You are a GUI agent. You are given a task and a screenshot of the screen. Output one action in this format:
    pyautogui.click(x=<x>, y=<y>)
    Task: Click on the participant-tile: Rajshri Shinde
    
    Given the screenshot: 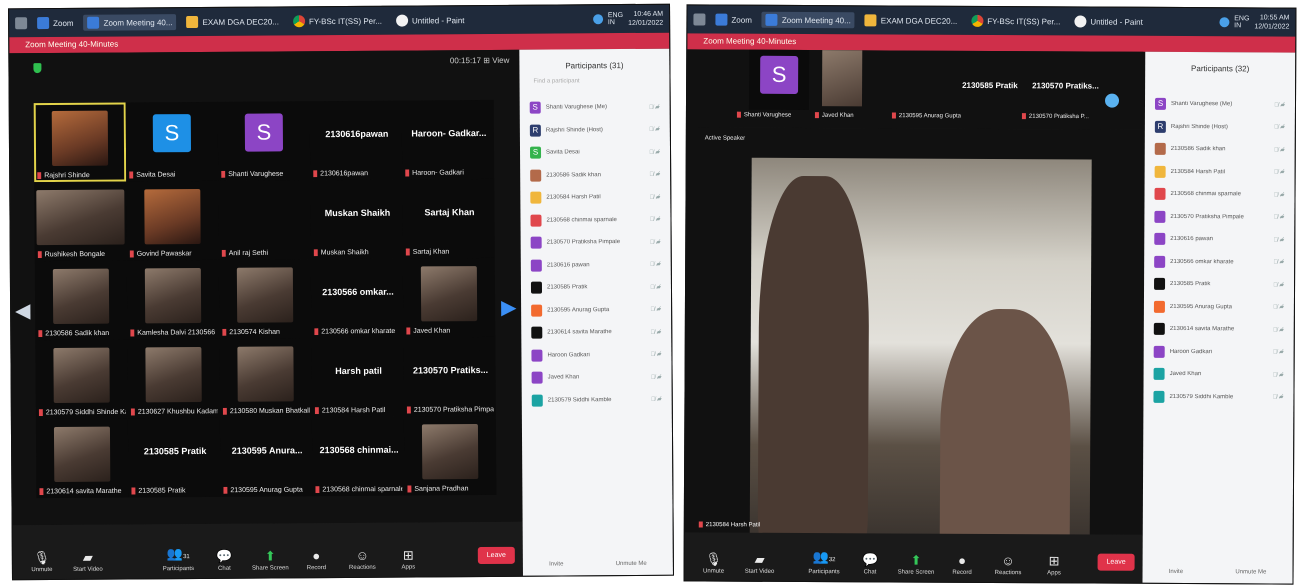 What is the action you would take?
    pyautogui.click(x=80, y=142)
    